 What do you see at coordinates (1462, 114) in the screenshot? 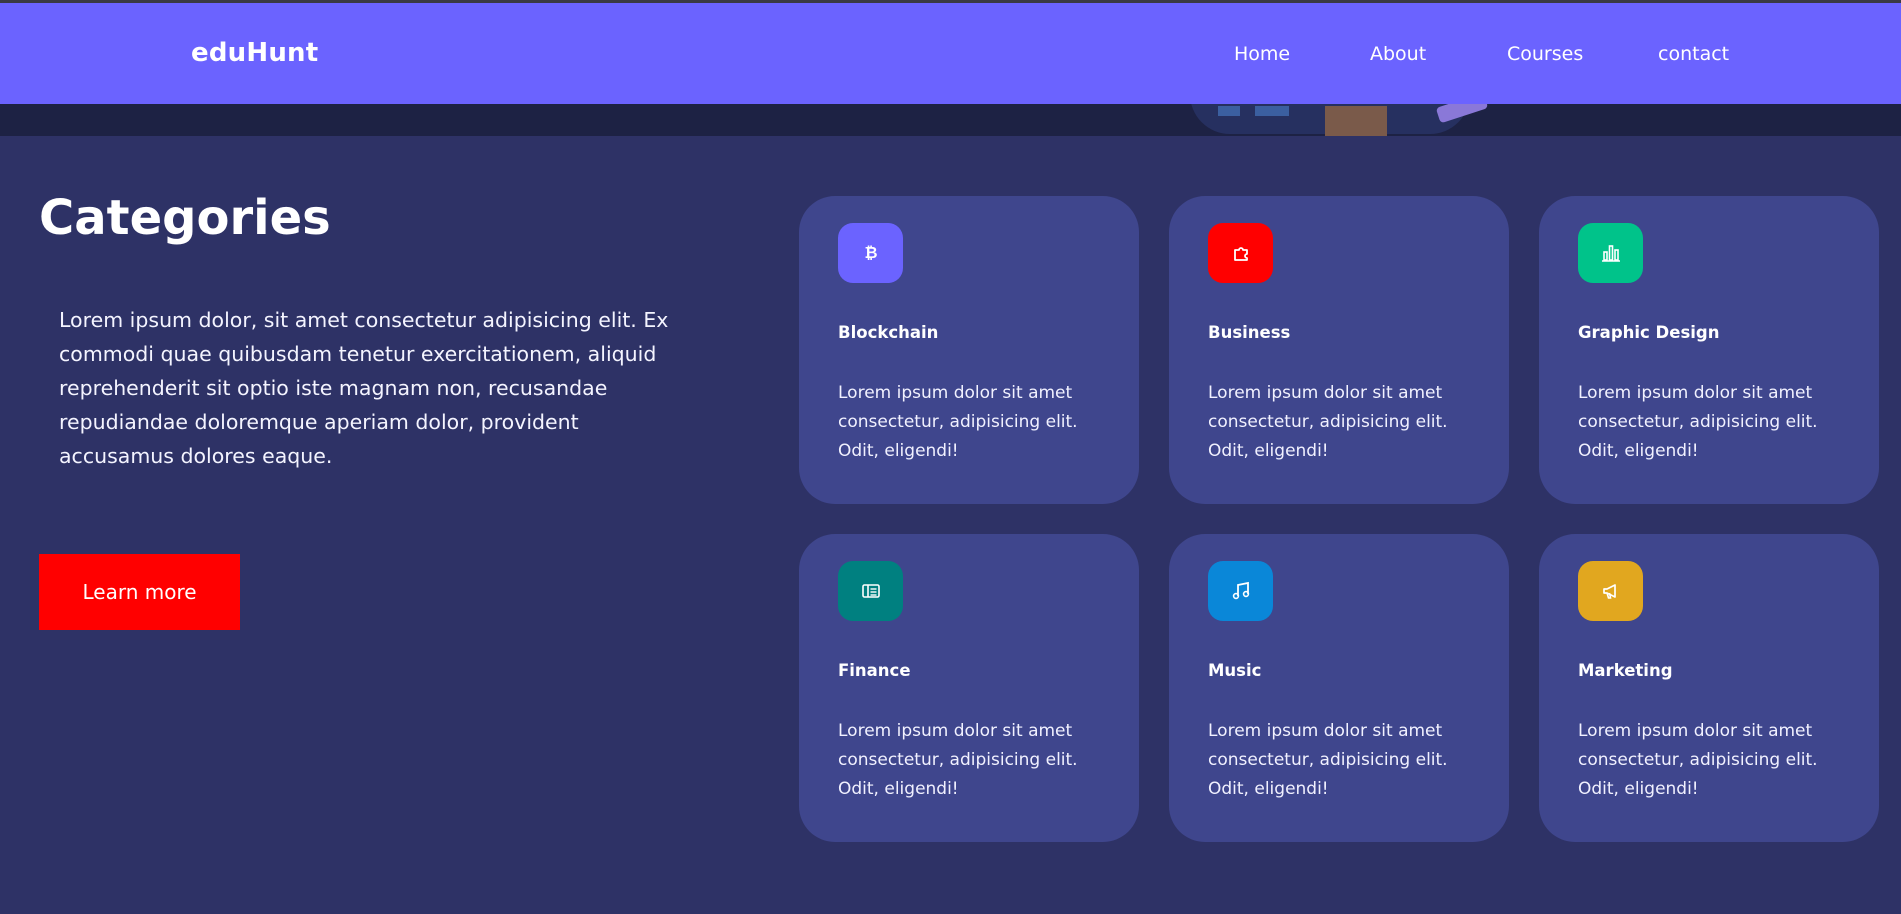
I see `hero-illustration-arm` at bounding box center [1462, 114].